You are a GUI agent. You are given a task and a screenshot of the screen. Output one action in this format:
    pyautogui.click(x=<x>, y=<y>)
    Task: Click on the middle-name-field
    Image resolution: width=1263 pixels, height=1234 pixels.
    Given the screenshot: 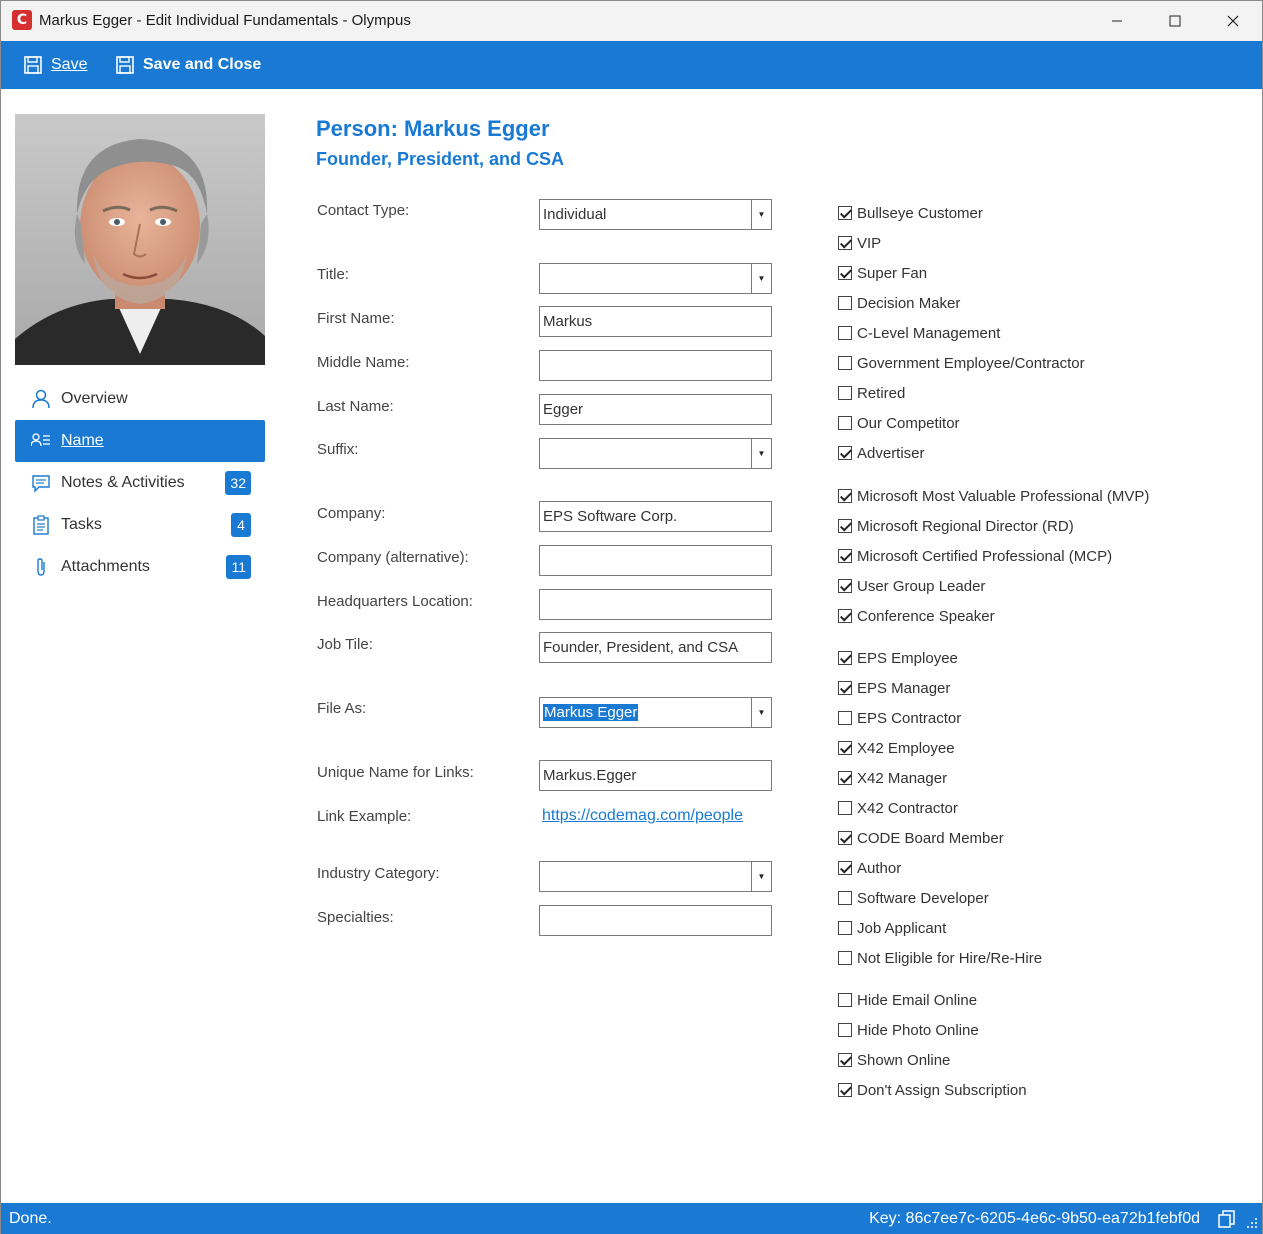 What is the action you would take?
    pyautogui.click(x=655, y=365)
    